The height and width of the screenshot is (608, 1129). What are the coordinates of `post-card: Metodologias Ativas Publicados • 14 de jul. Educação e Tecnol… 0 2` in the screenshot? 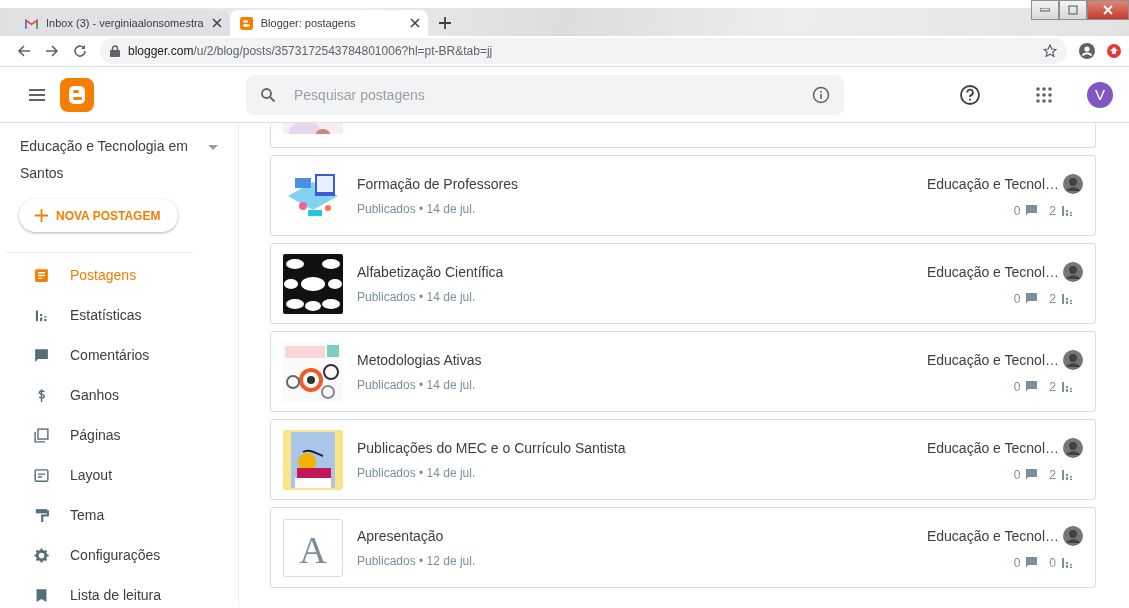 It's located at (683, 371).